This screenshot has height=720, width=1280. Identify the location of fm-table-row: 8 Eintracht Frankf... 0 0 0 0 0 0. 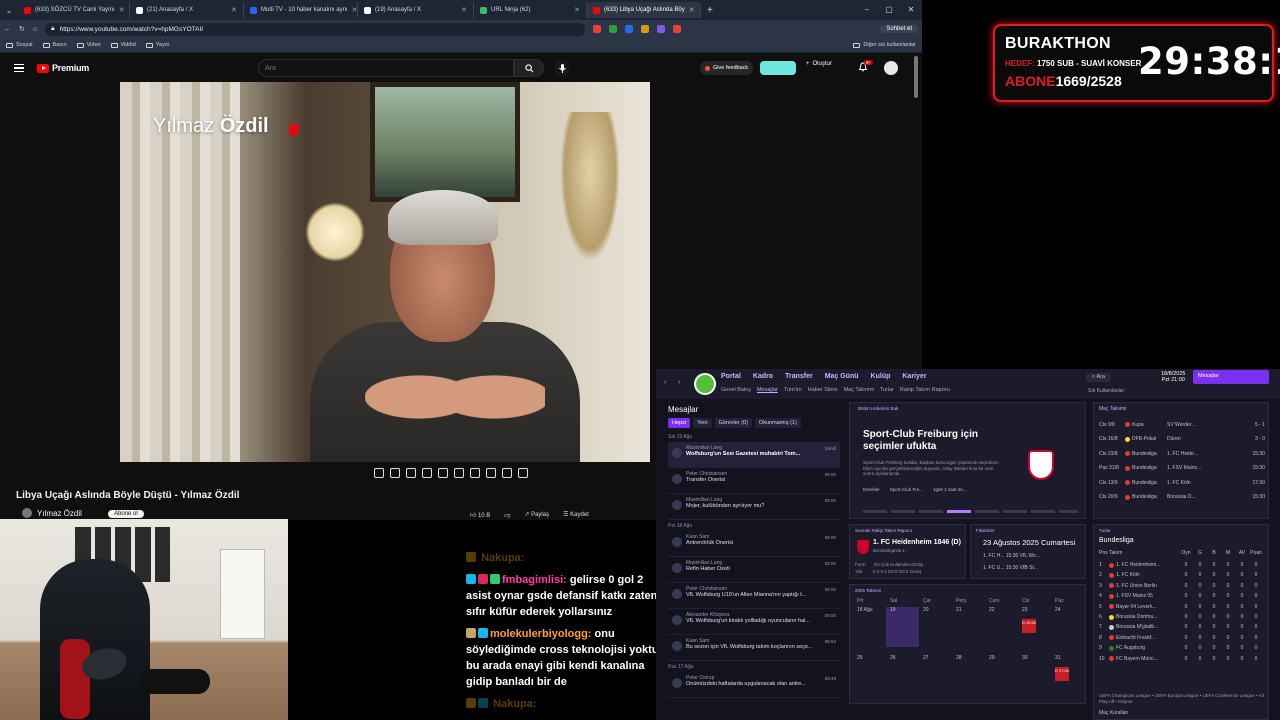
(1182, 638).